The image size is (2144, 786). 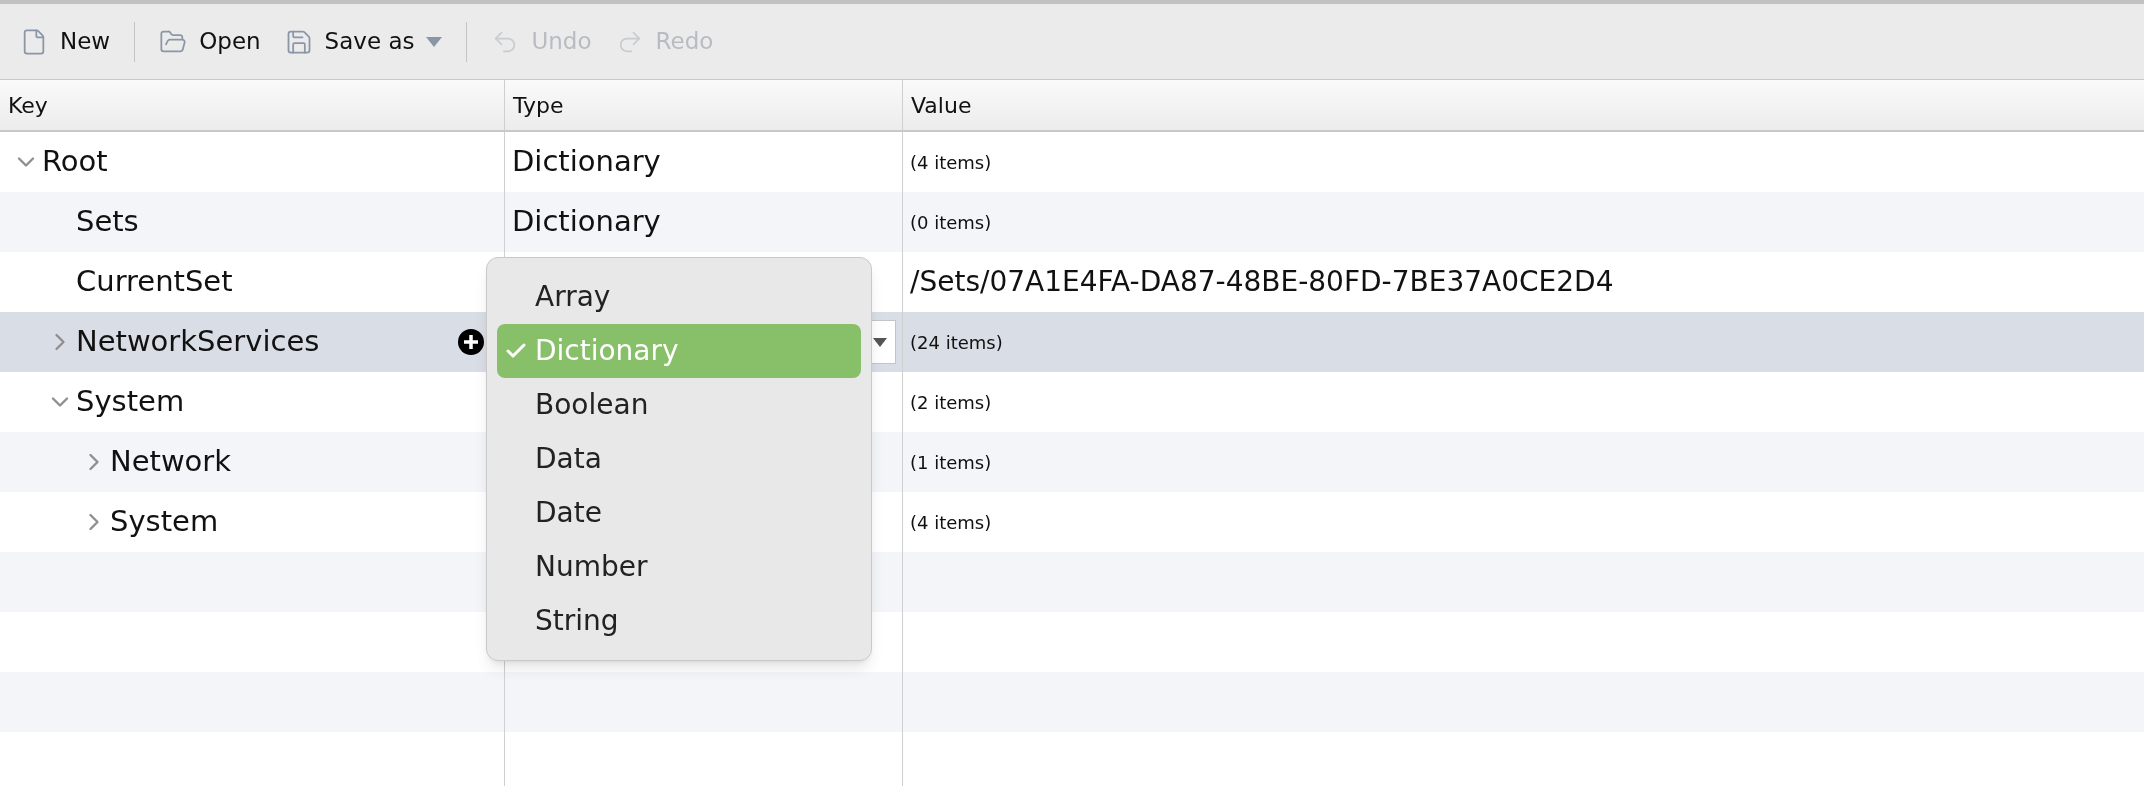 What do you see at coordinates (951, 222) in the screenshot?
I see `value-text: (0 items)` at bounding box center [951, 222].